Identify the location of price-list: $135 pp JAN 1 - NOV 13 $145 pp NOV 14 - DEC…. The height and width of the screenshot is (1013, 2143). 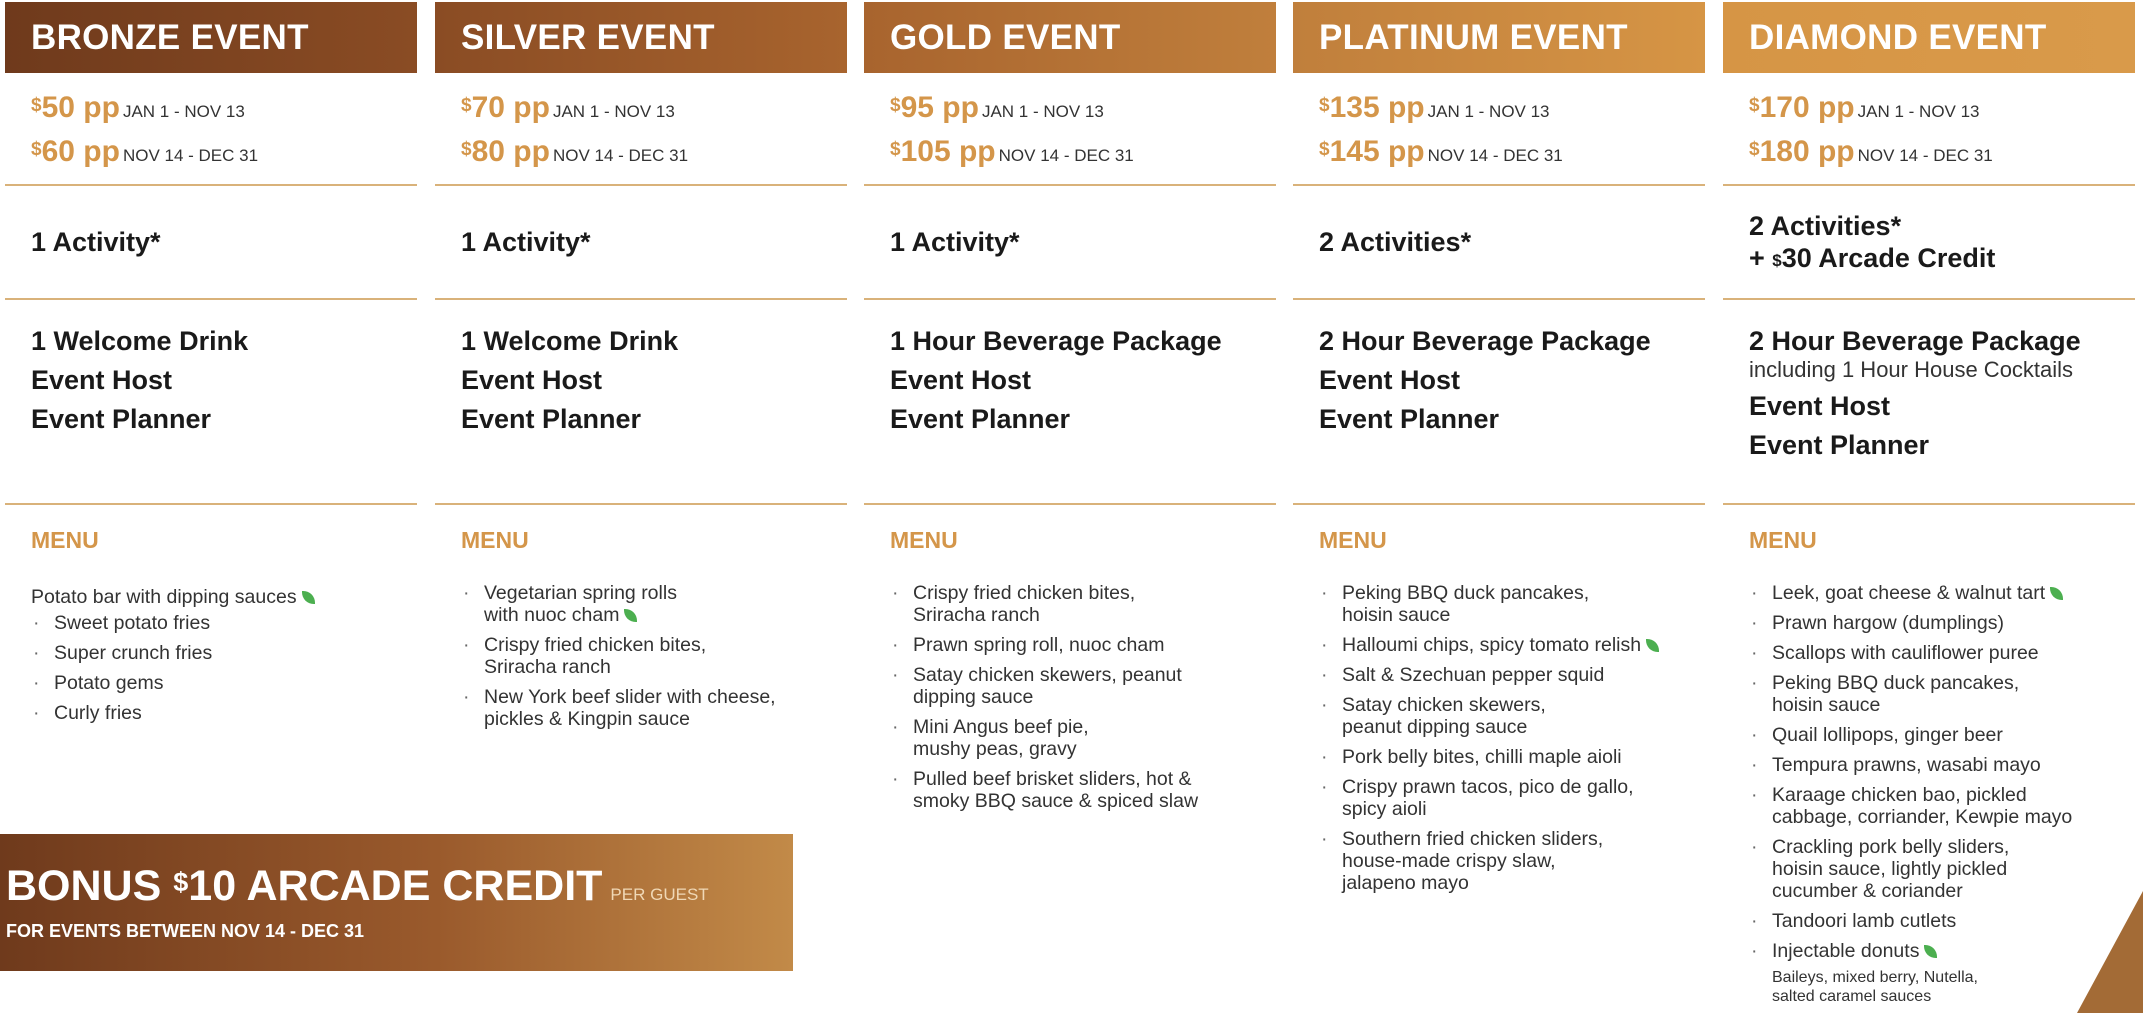
(1499, 129).